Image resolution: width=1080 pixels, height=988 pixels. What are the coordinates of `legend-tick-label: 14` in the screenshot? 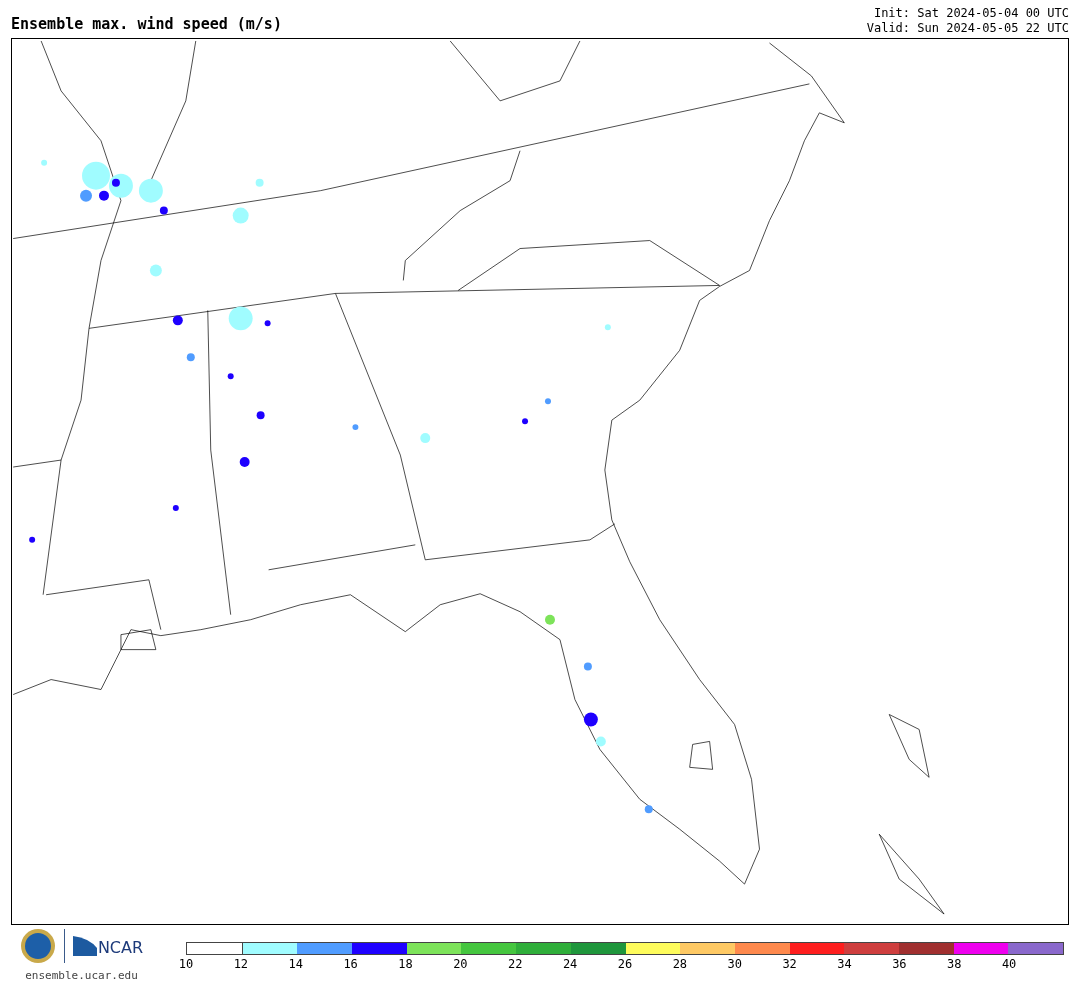 It's located at (295, 964).